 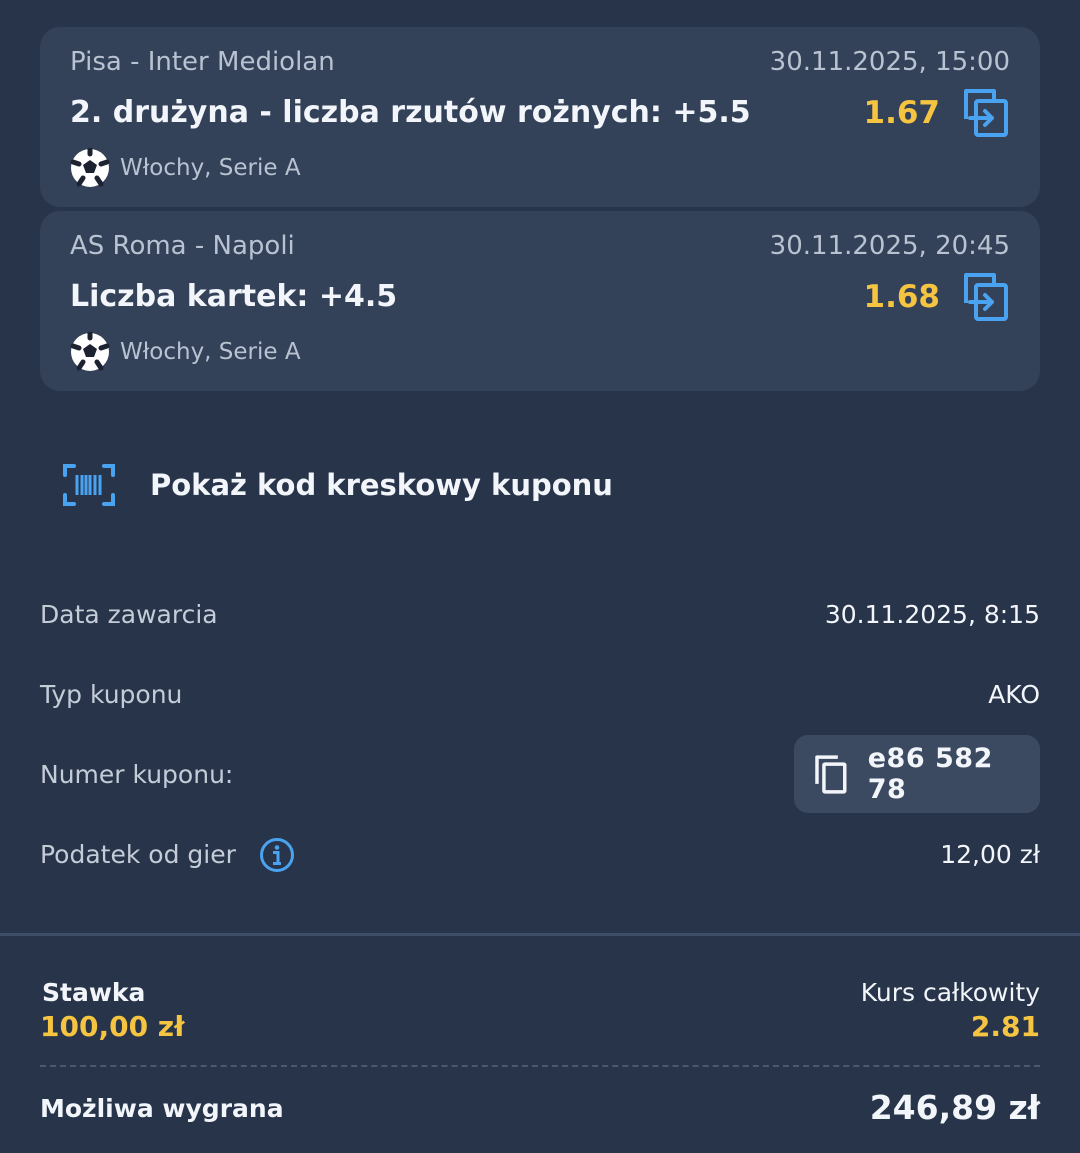 What do you see at coordinates (540, 615) in the screenshot?
I see `detail-row-date: Data zawarcia 30.11.2025, 8:15` at bounding box center [540, 615].